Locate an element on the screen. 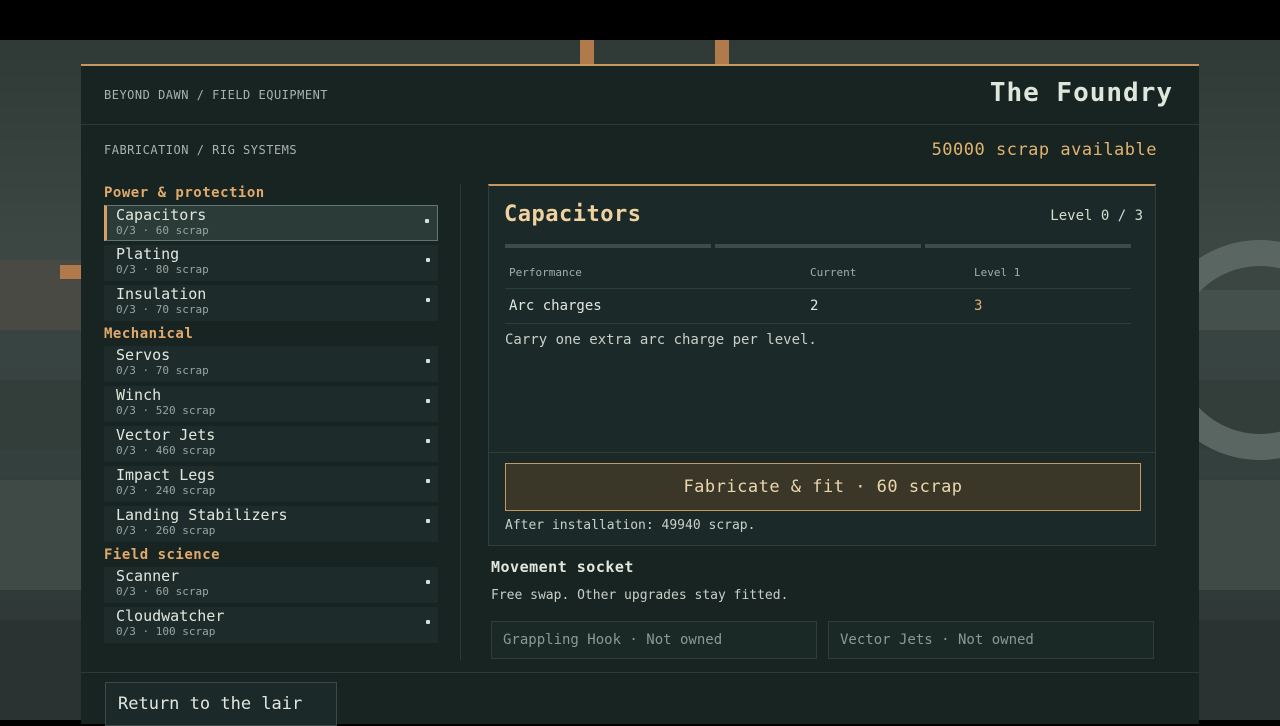  upgrade-item-name: Landing Stabilizers is located at coordinates (202, 515).